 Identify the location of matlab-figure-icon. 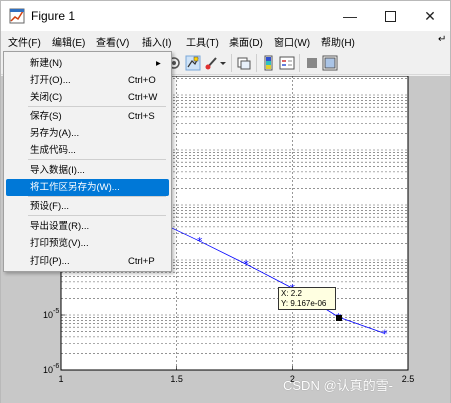
(17, 16).